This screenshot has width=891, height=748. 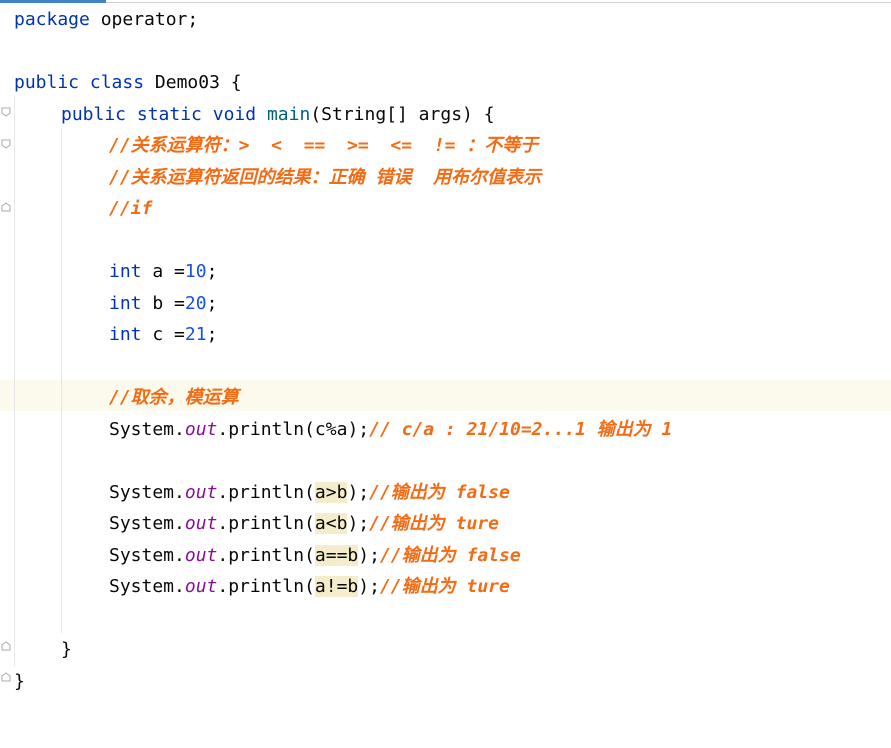 I want to click on code-text: (String[] args) {, so click(x=402, y=114).